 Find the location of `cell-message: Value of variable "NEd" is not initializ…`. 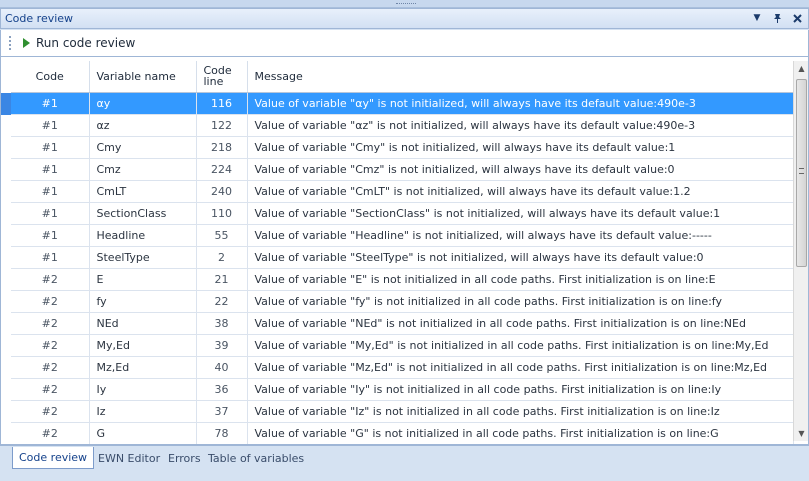

cell-message: Value of variable "NEd" is not initializ… is located at coordinates (520, 323).